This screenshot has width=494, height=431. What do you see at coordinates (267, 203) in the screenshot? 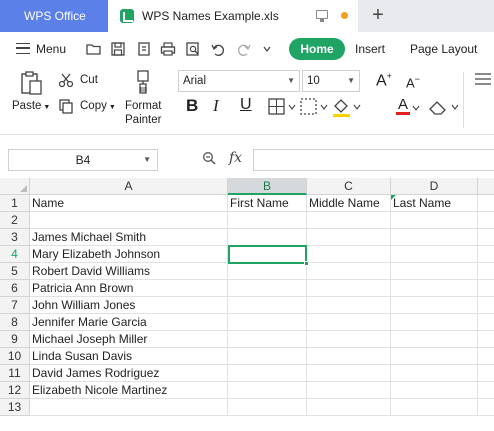
I see `cell-b1: First Name` at bounding box center [267, 203].